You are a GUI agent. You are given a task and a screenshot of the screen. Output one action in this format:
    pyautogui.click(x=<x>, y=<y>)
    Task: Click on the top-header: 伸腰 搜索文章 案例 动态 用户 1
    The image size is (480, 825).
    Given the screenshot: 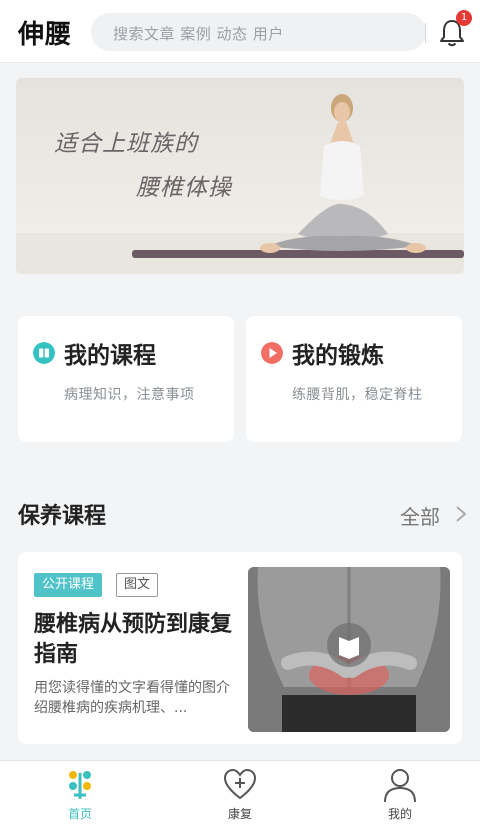 What is the action you would take?
    pyautogui.click(x=240, y=31)
    